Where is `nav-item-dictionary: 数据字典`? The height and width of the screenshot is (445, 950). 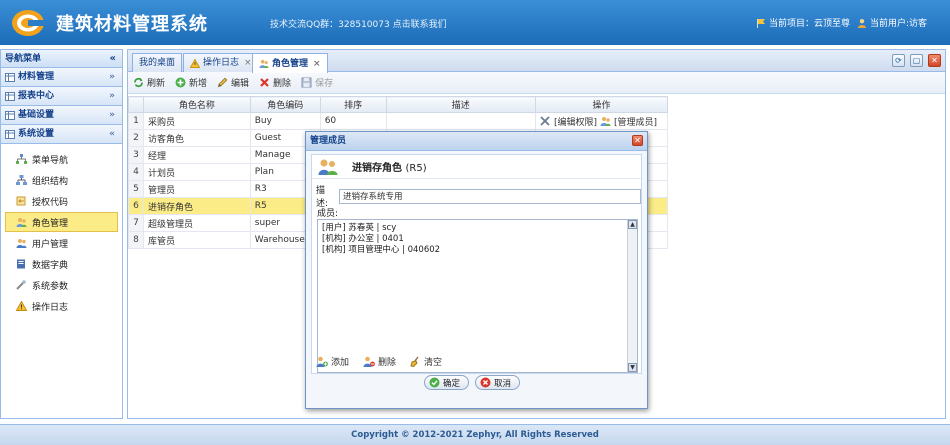 nav-item-dictionary: 数据字典 is located at coordinates (61, 264).